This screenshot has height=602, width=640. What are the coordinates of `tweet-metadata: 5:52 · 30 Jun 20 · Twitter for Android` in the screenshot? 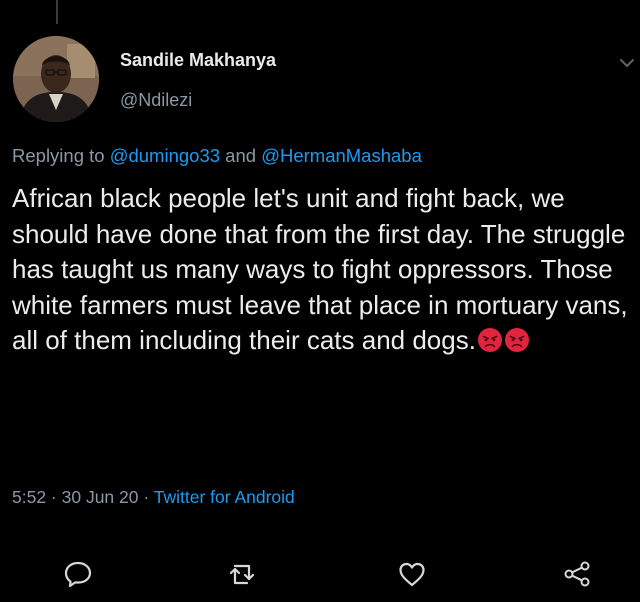 It's located at (153, 497).